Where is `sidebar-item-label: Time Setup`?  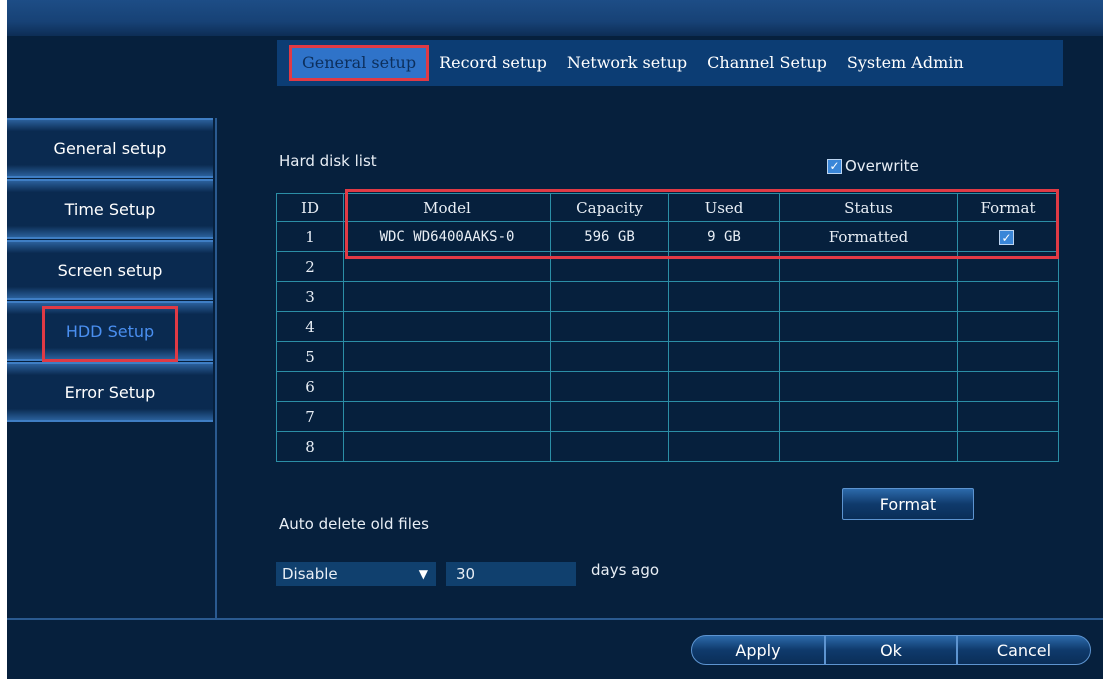 sidebar-item-label: Time Setup is located at coordinates (110, 209).